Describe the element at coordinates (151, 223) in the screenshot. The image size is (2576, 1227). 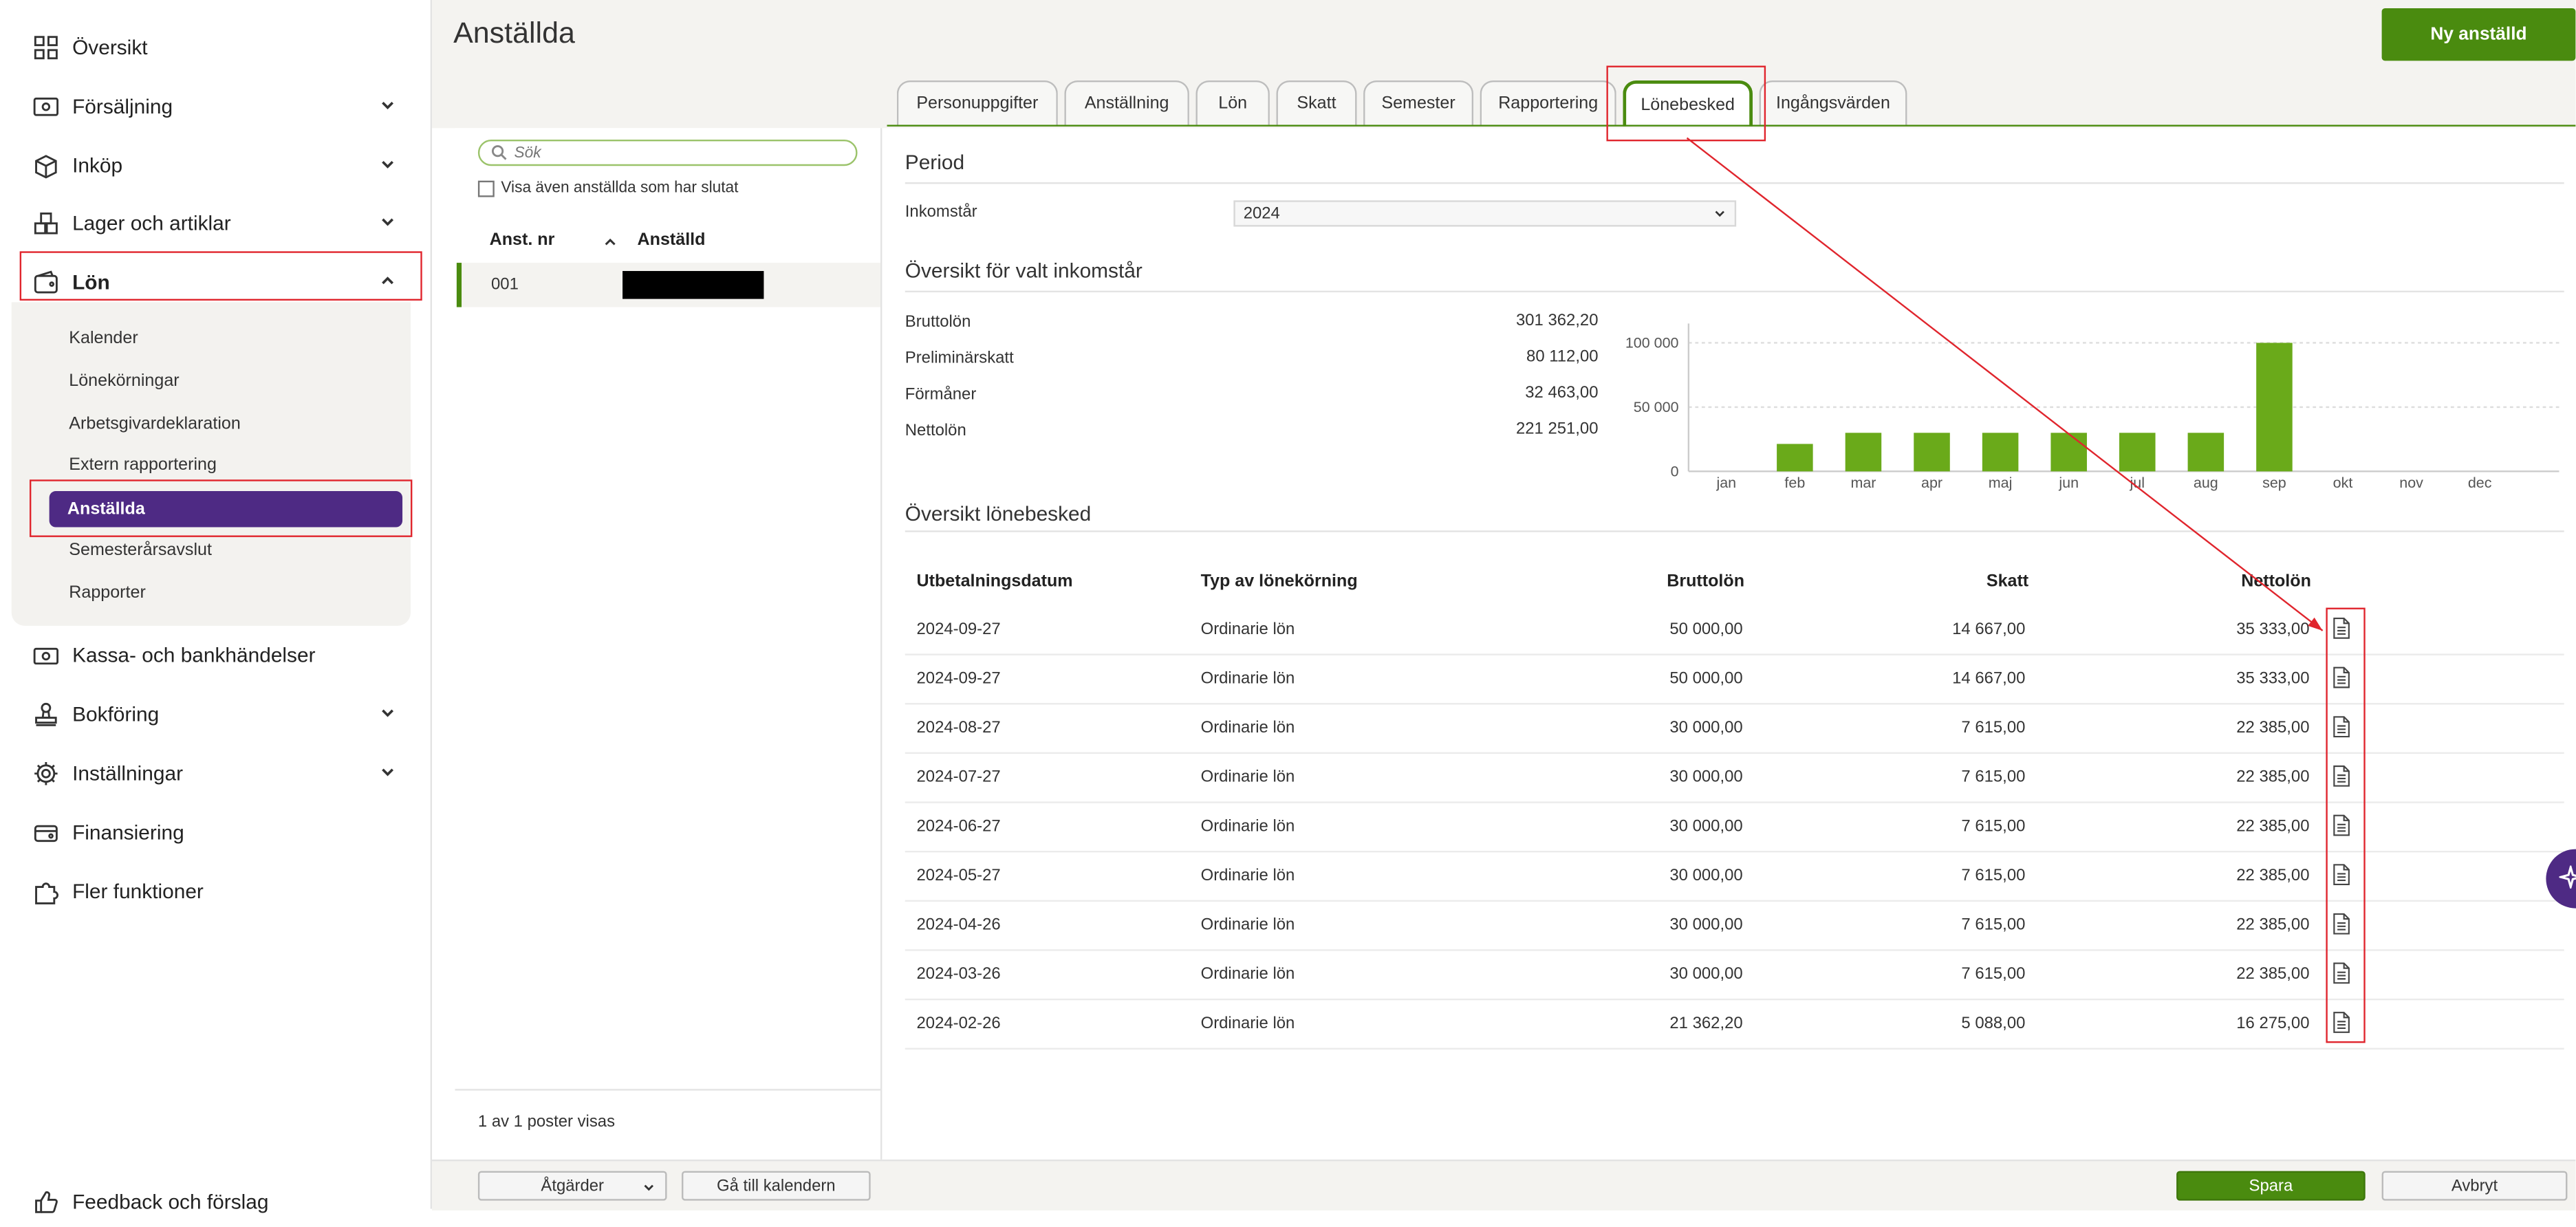
I see `nav-label: Lager och artiklar` at that location.